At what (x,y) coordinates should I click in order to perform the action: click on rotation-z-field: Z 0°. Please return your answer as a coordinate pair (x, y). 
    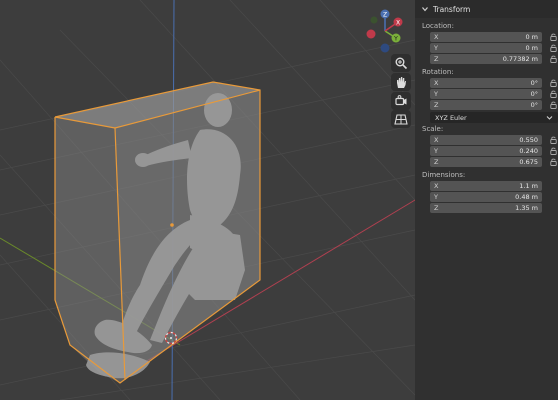
    Looking at the image, I should click on (486, 105).